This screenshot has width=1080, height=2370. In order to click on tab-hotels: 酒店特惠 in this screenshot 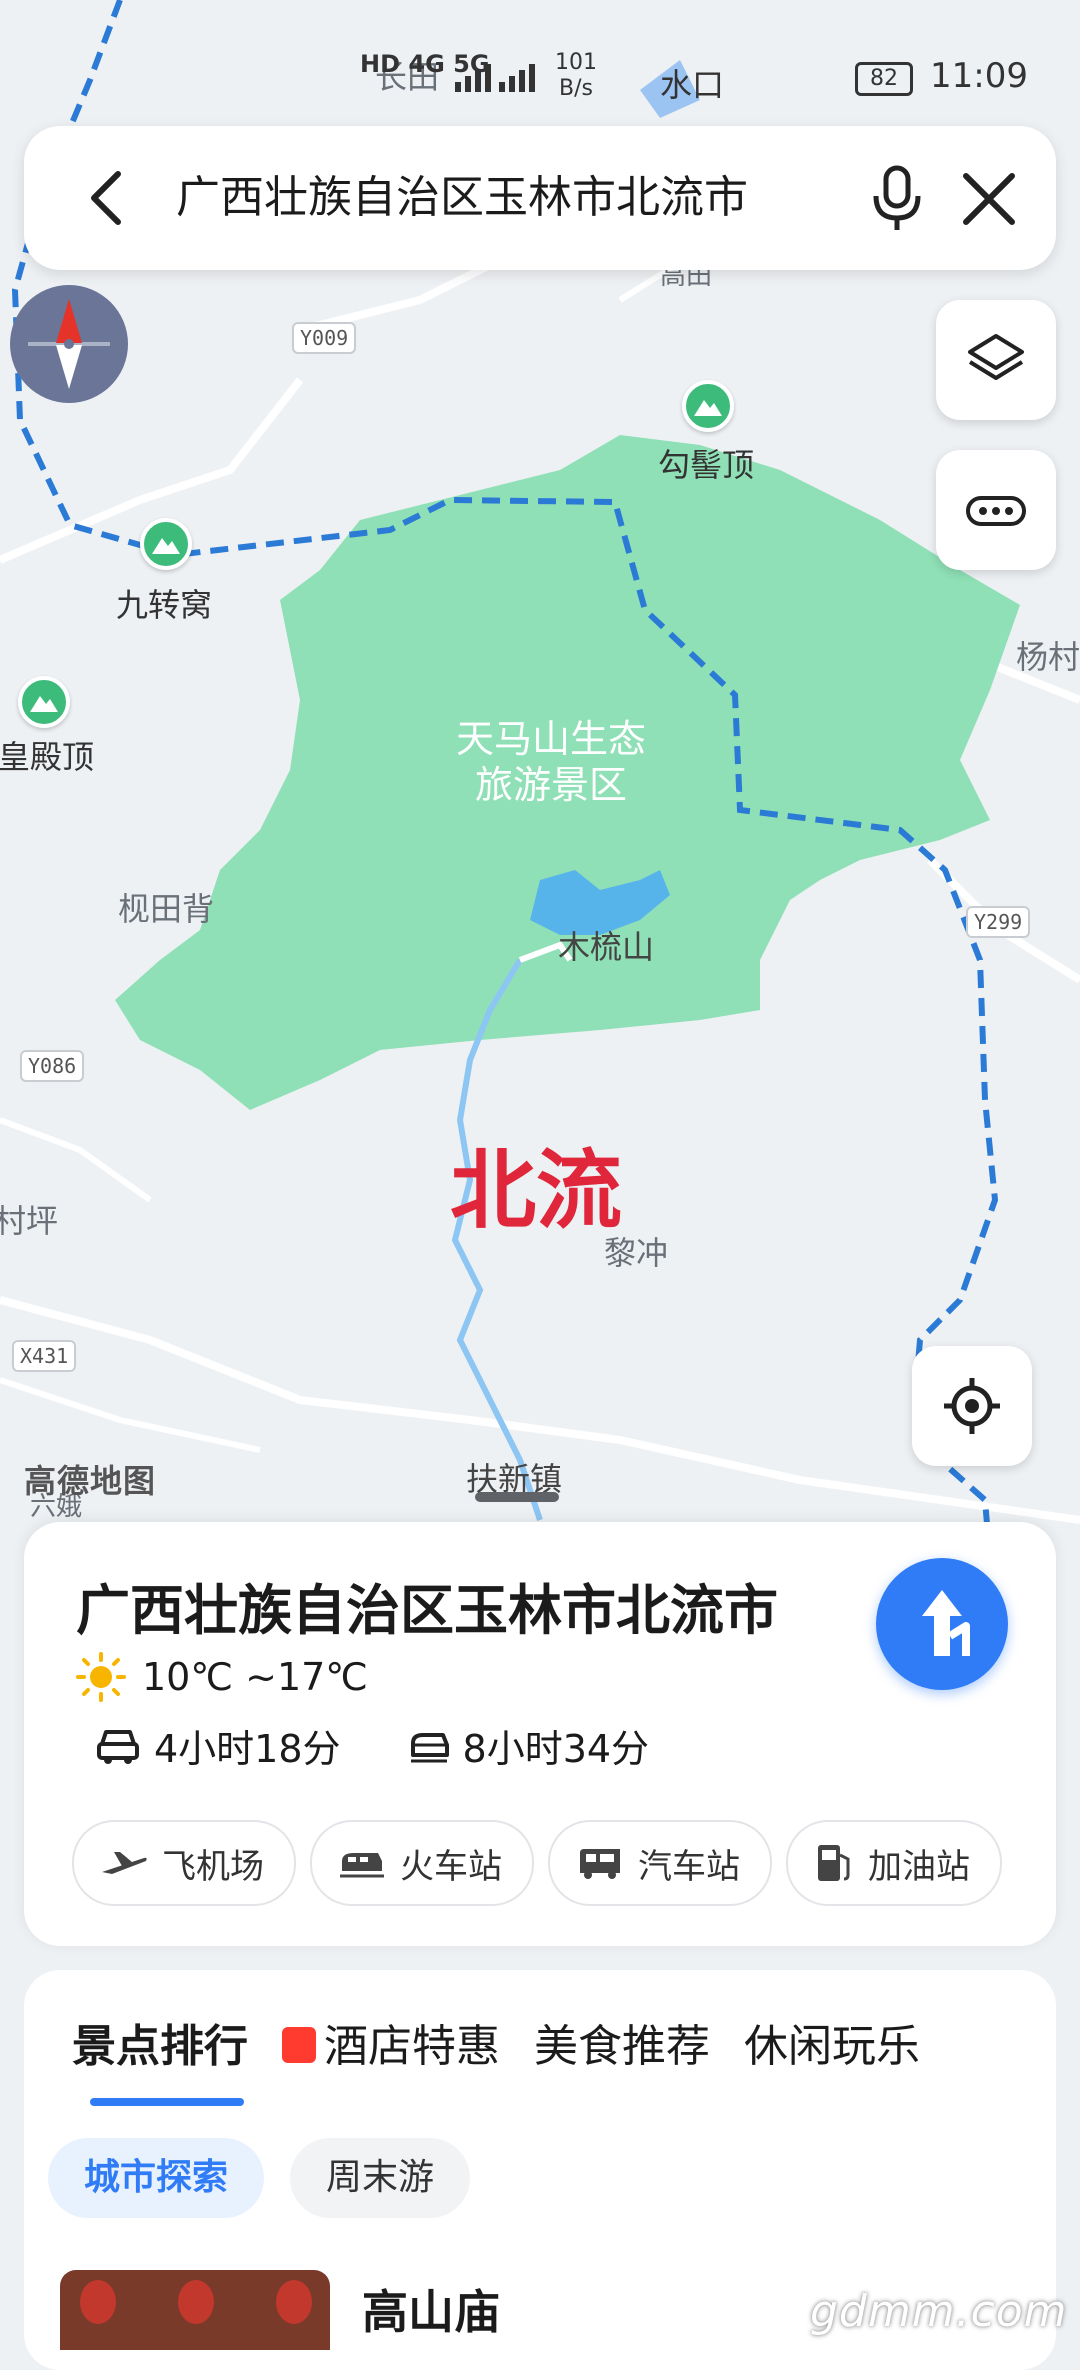, I will do `click(391, 2042)`.